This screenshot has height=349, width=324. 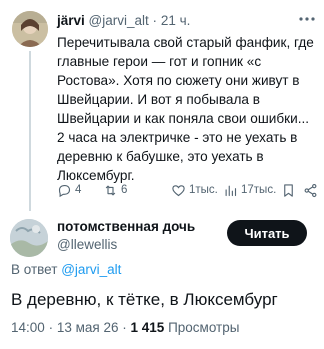 What do you see at coordinates (34, 269) in the screenshot?
I see `reply-to-prefix: В ответ` at bounding box center [34, 269].